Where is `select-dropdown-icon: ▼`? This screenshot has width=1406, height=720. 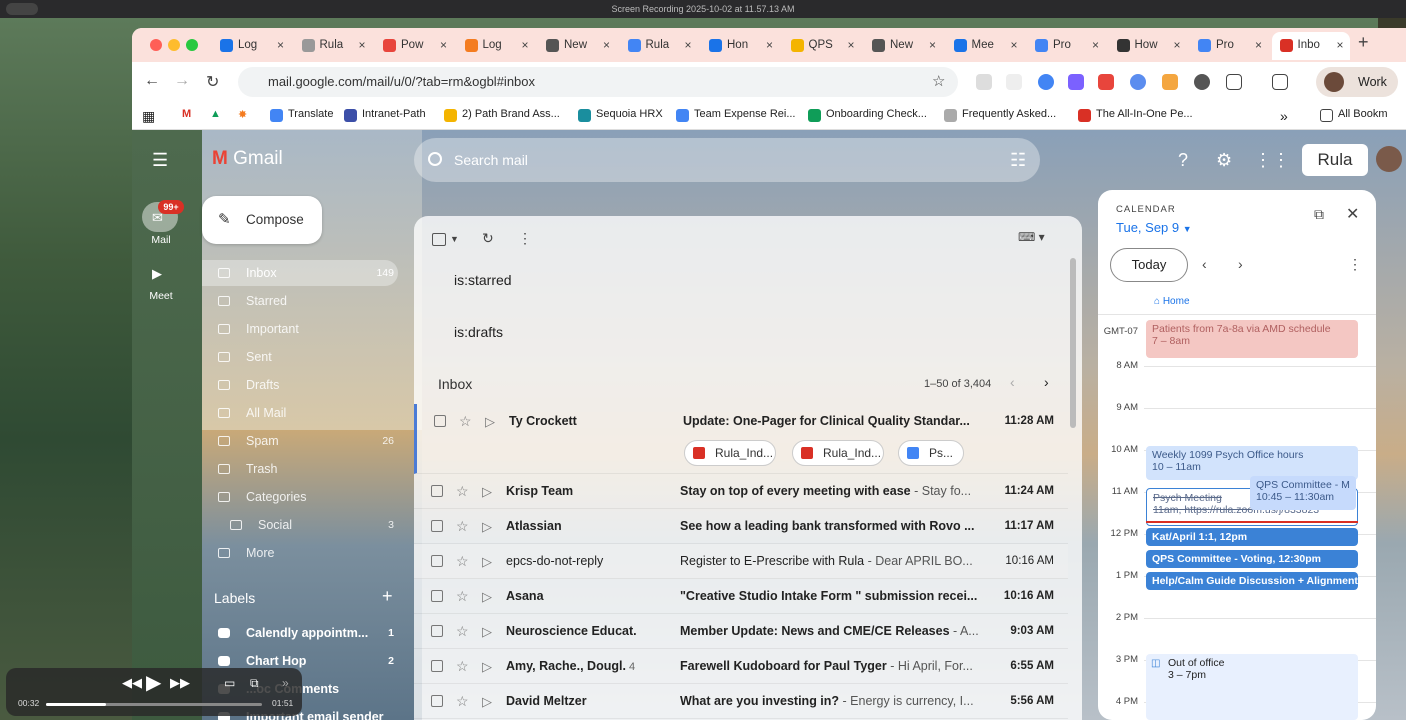 select-dropdown-icon: ▼ is located at coordinates (454, 239).